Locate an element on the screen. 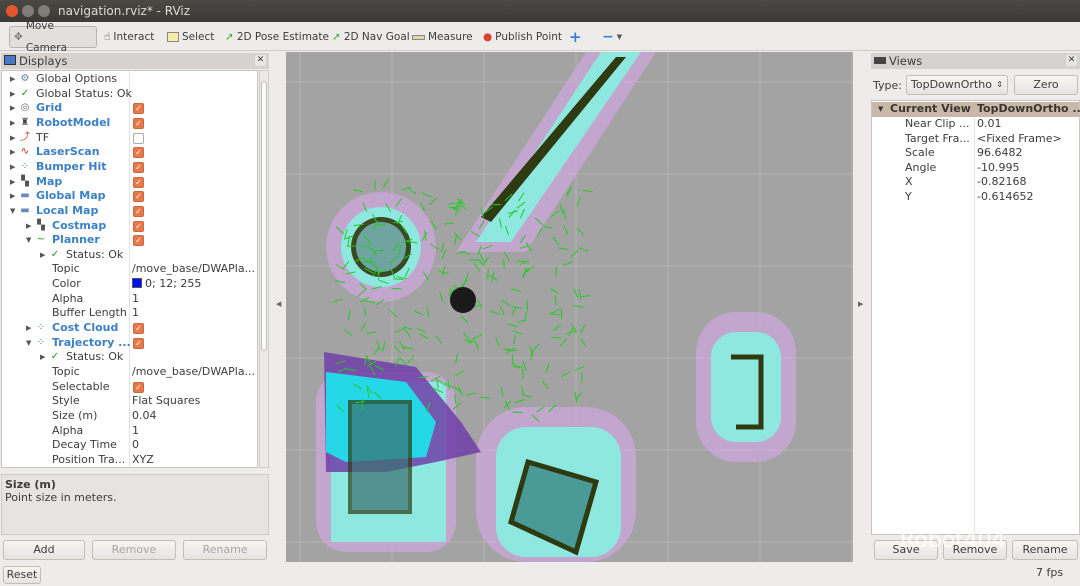  row-value: Flat Squares is located at coordinates (166, 400).